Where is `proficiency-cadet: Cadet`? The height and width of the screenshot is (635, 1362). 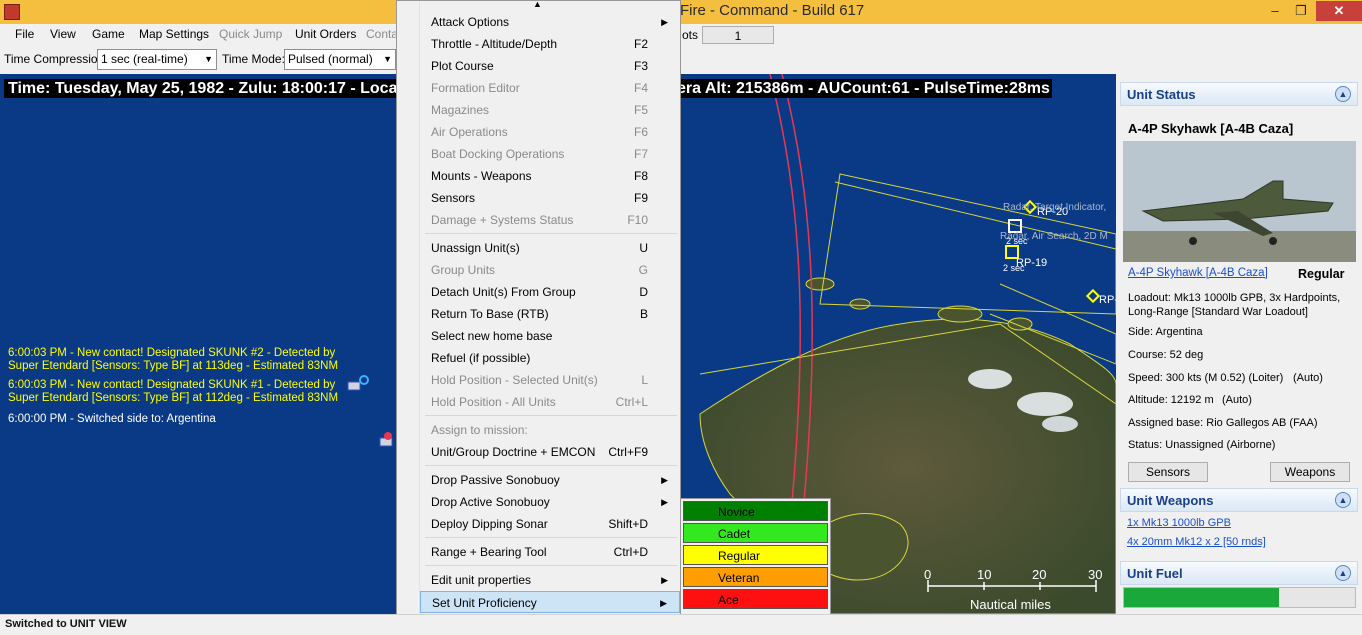 proficiency-cadet: Cadet is located at coordinates (755, 533).